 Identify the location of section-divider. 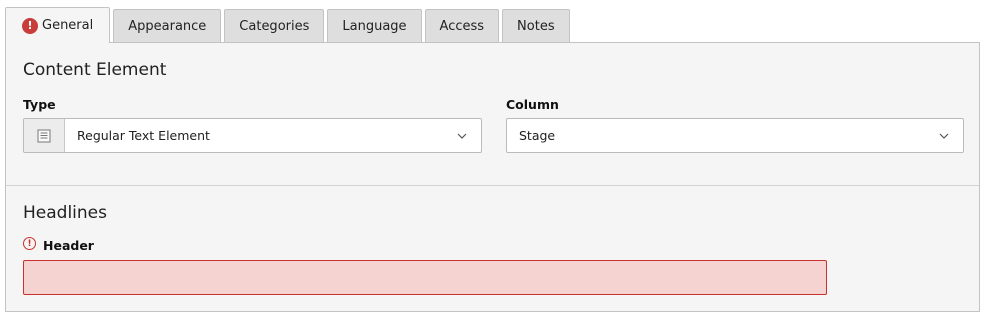
(492, 185).